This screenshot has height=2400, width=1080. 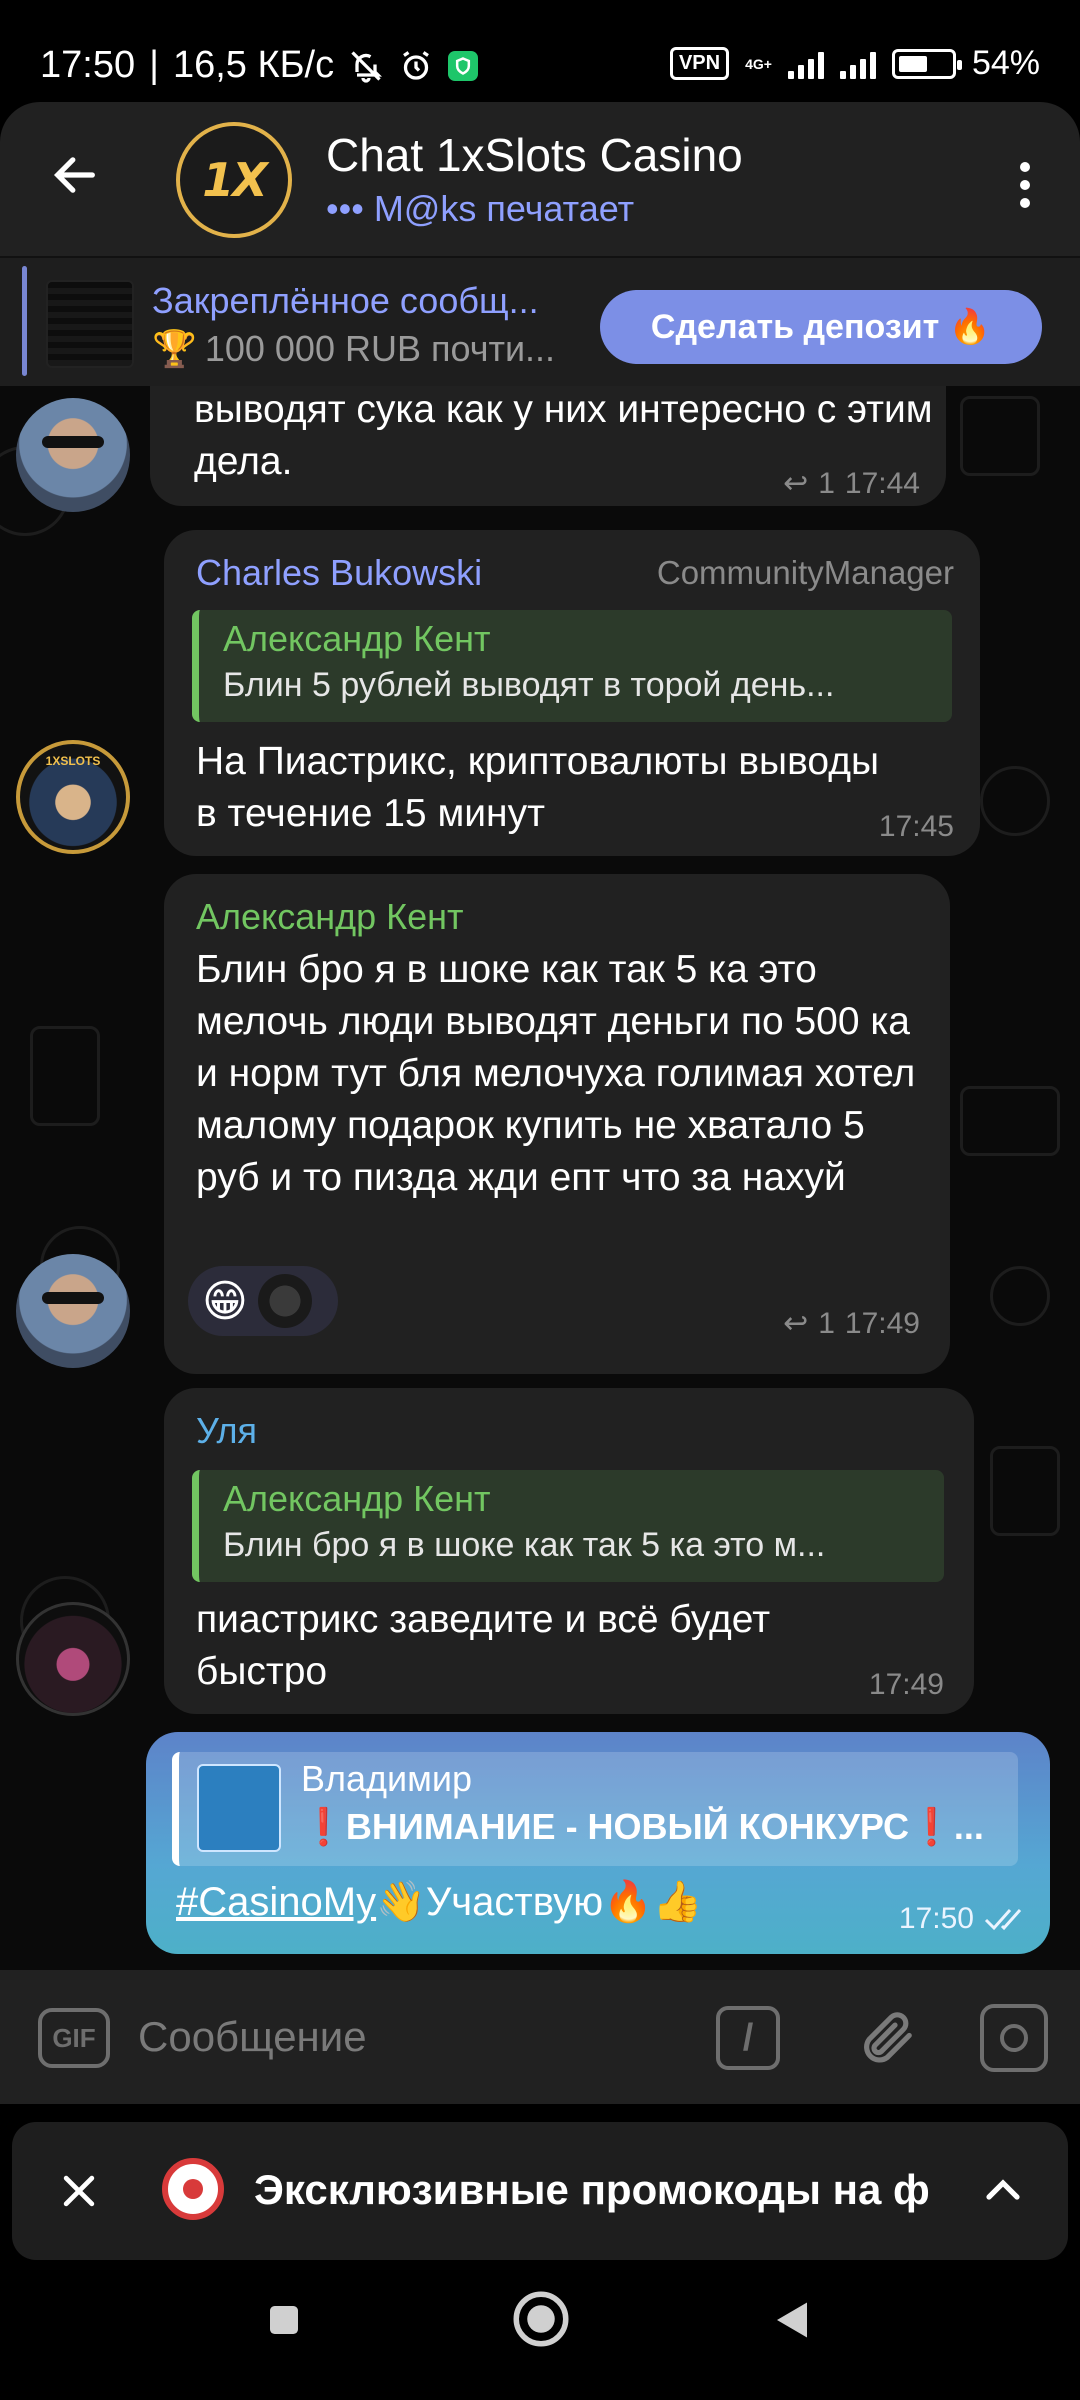 What do you see at coordinates (73, 797) in the screenshot?
I see `user-avatar-charles: 1XSLOTS` at bounding box center [73, 797].